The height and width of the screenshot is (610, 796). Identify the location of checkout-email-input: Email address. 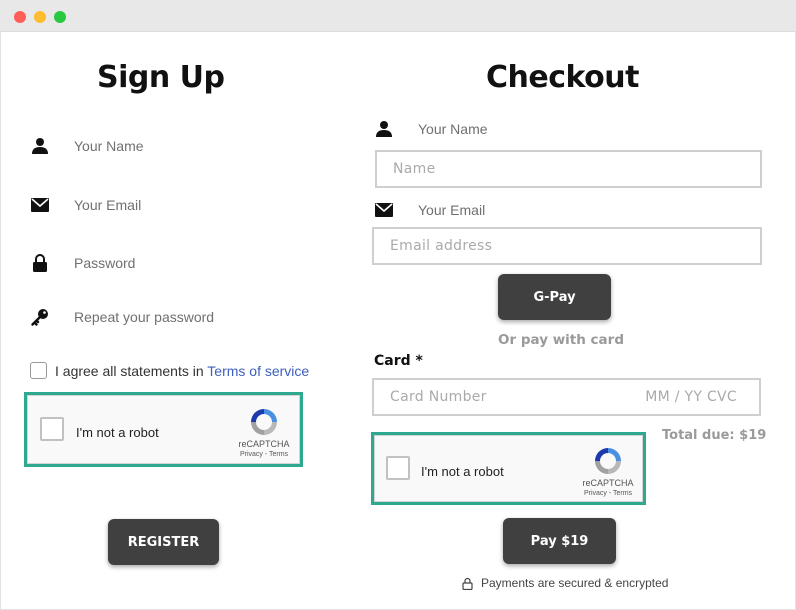
(567, 246).